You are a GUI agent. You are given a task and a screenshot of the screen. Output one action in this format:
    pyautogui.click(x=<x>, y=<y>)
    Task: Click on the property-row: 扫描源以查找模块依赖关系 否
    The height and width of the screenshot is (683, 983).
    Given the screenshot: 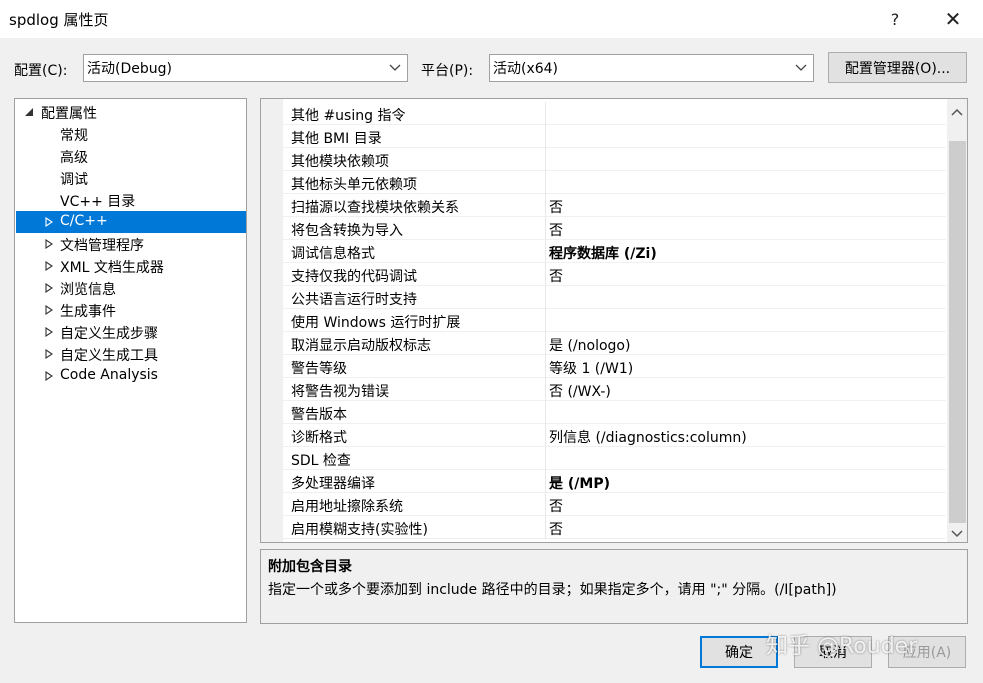 What is the action you would take?
    pyautogui.click(x=614, y=205)
    